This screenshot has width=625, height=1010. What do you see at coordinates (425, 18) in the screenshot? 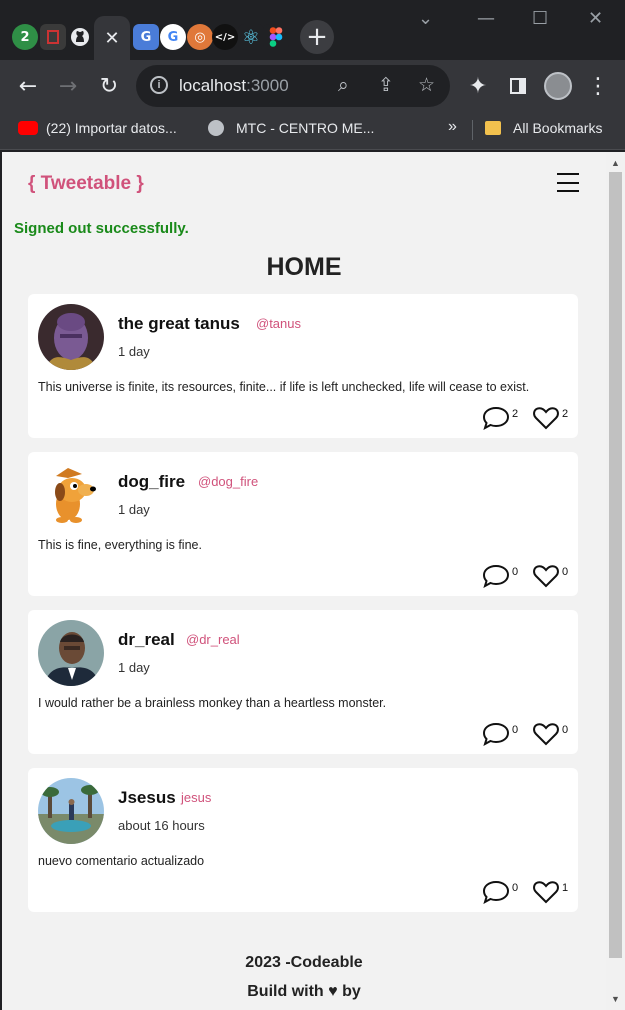
I see `tab-search-chevron-icon: ⌄` at bounding box center [425, 18].